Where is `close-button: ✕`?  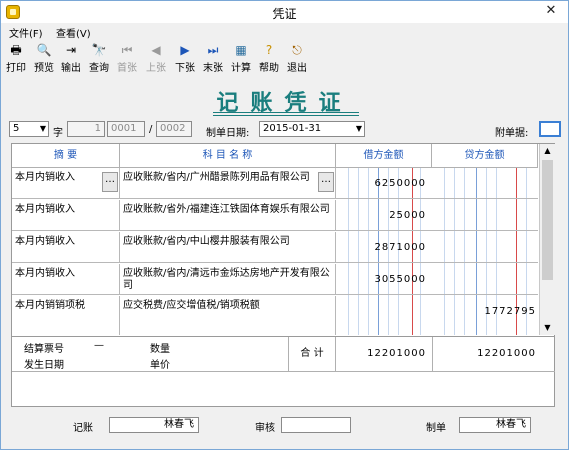
close-button: ✕ is located at coordinates (551, 11).